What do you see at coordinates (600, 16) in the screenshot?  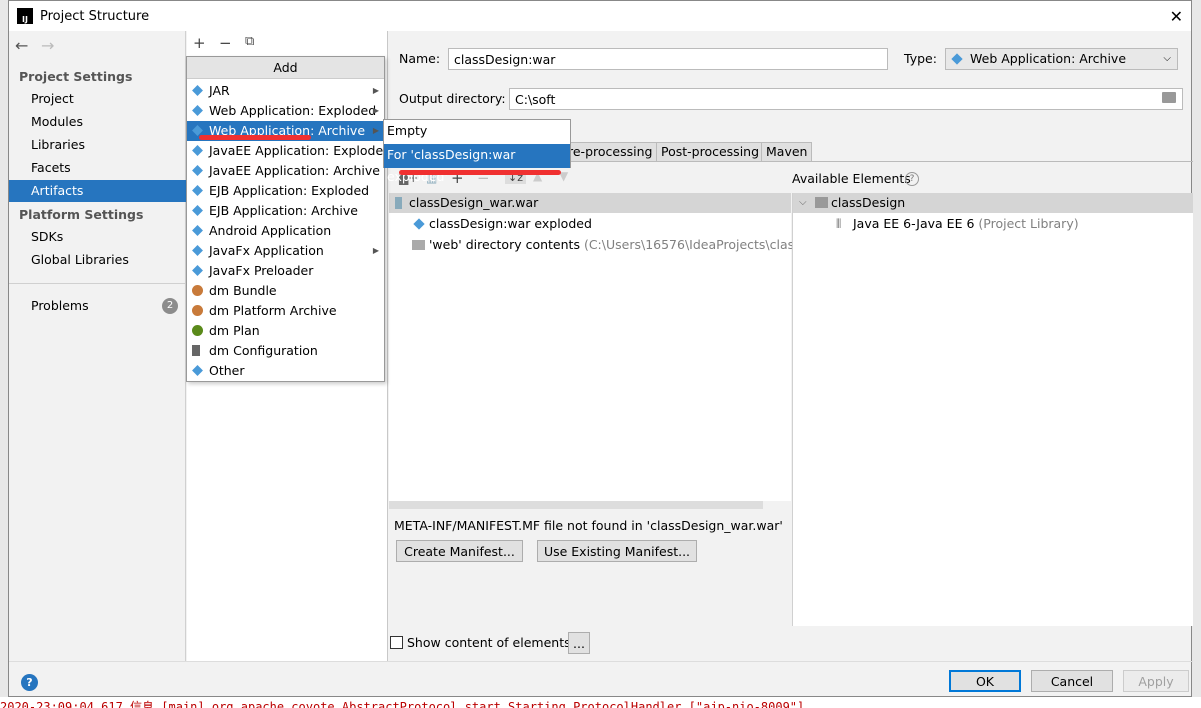 I see `title-bar: IJ Project Structure` at bounding box center [600, 16].